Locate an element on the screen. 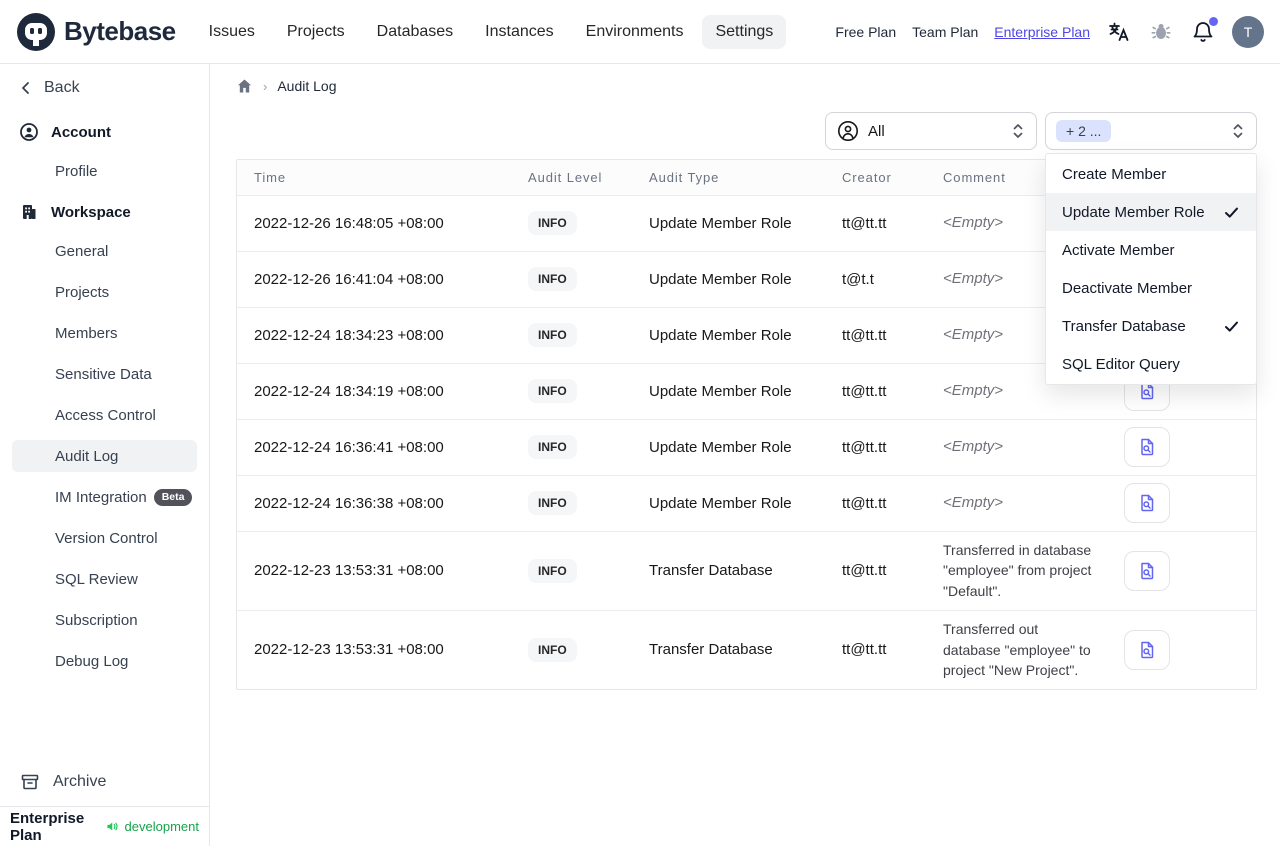  creator-filter-select: All is located at coordinates (931, 131).